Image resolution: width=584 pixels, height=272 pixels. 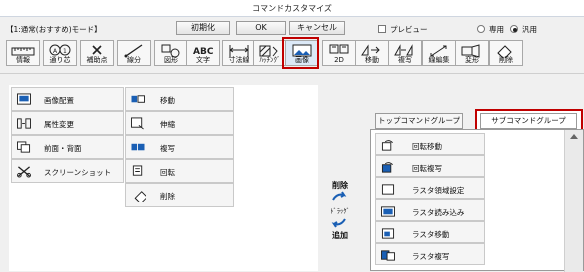 I want to click on raster-move-icon, so click(x=388, y=233).